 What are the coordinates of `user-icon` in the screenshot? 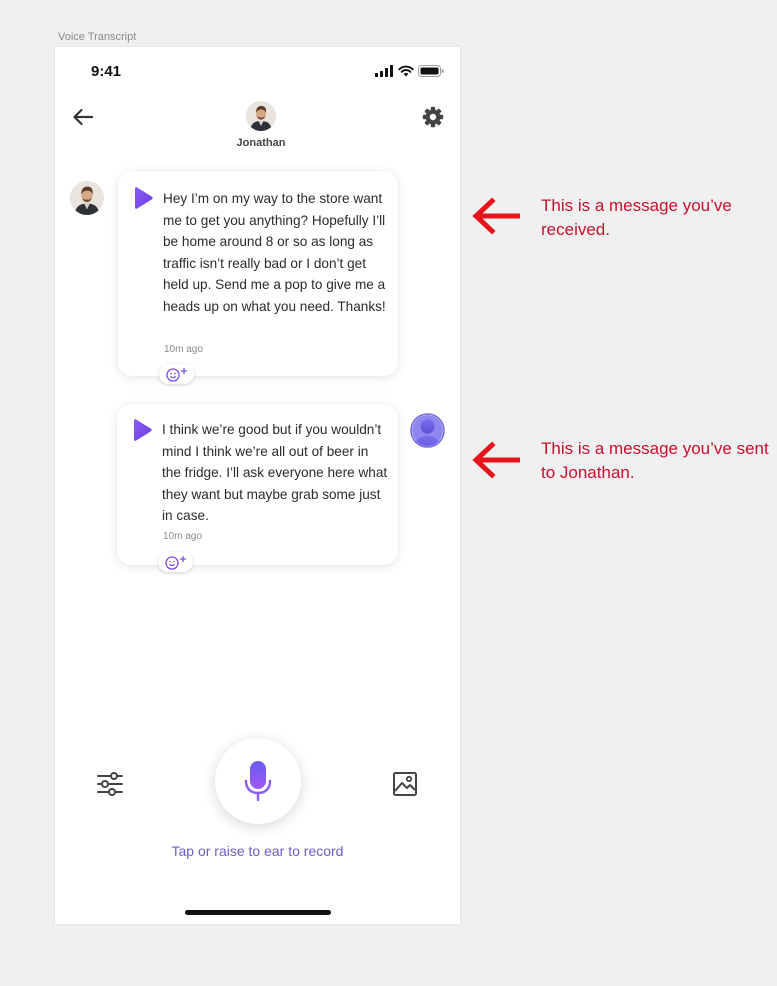 It's located at (427, 430).